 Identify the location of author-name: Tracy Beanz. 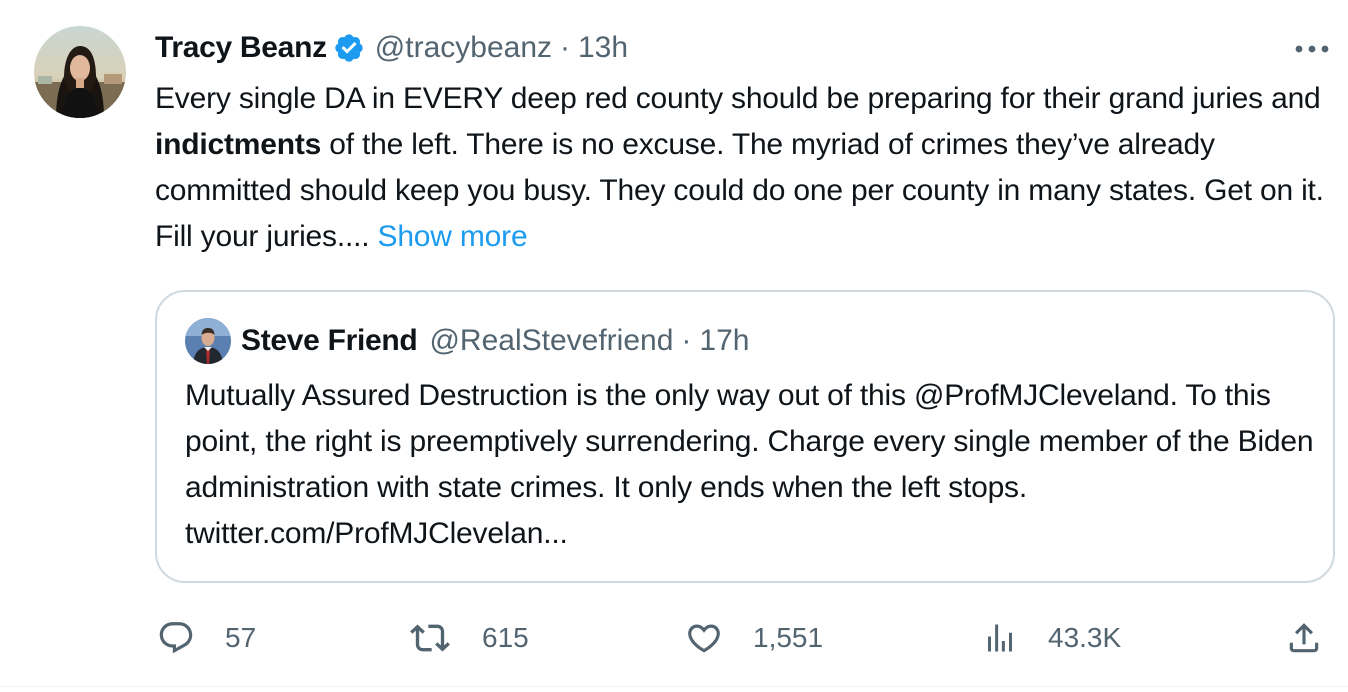
(241, 48).